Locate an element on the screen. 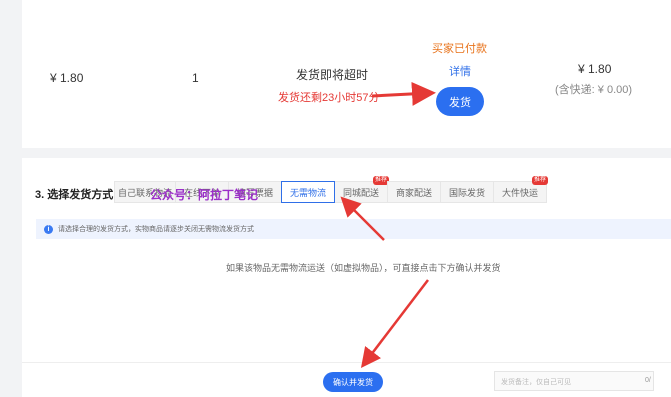 The width and height of the screenshot is (671, 397). tab-no-logistics: 无需物流 is located at coordinates (308, 192).